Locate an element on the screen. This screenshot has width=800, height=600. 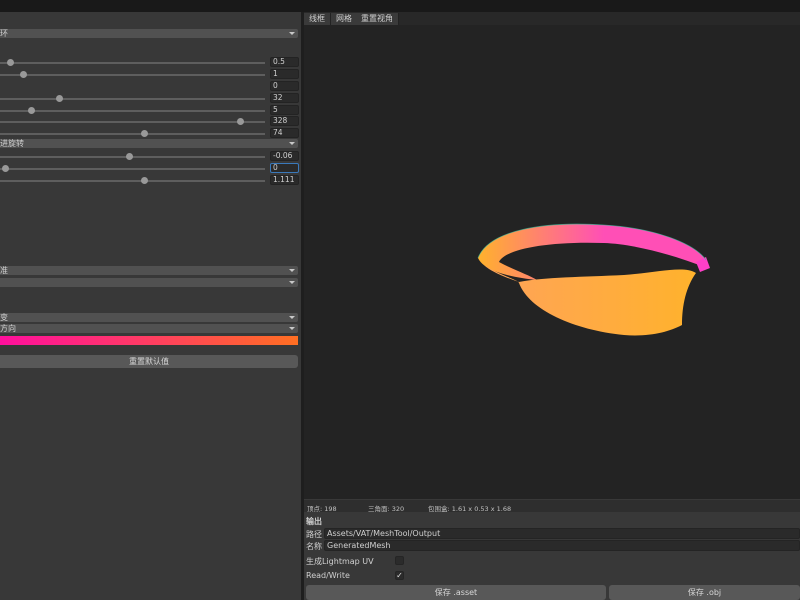
color-gradient-field is located at coordinates (149, 340).